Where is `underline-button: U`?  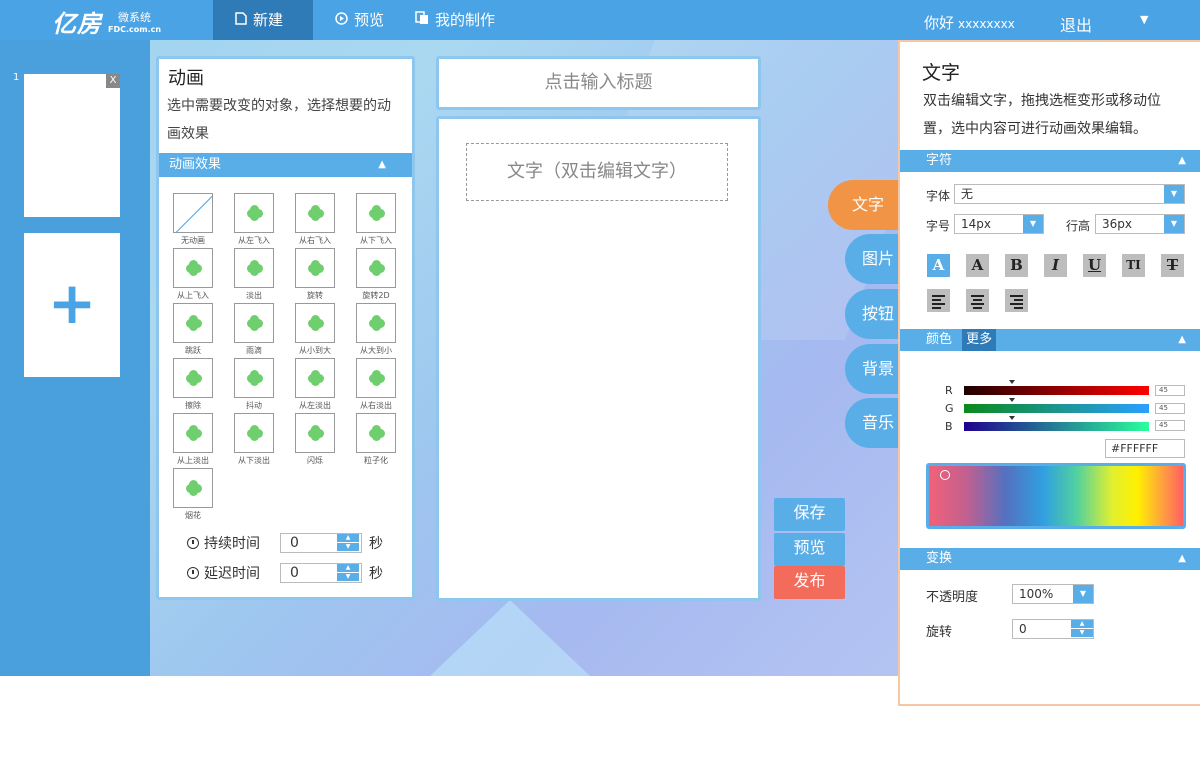 underline-button: U is located at coordinates (1094, 265).